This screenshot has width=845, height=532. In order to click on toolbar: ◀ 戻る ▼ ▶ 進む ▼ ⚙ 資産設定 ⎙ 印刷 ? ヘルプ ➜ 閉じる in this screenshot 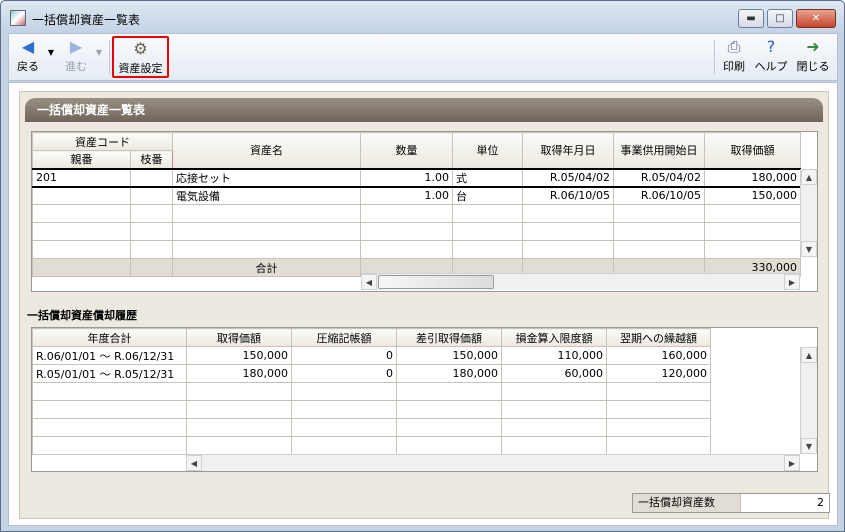, I will do `click(423, 57)`.